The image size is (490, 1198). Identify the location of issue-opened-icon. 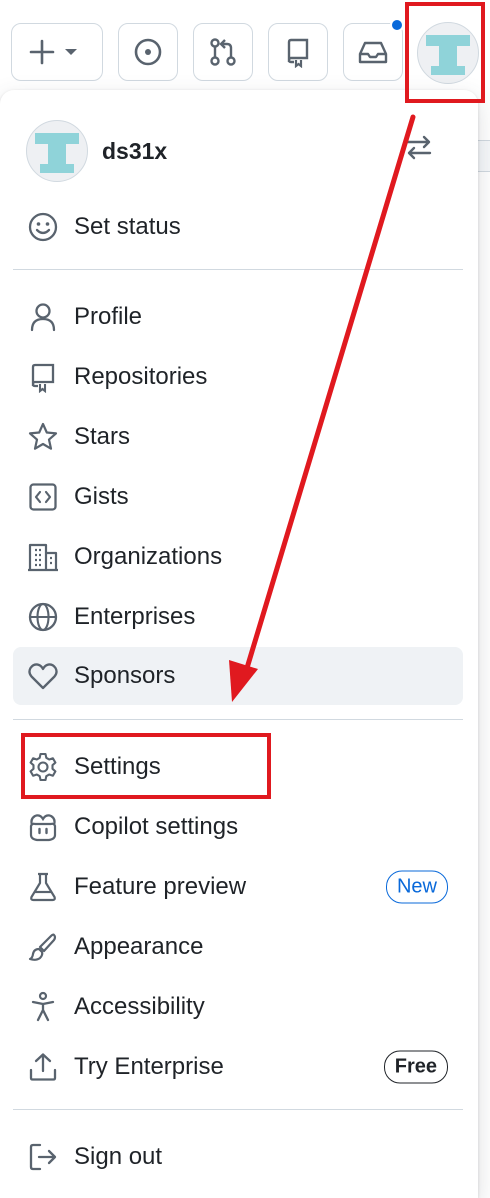
(148, 52).